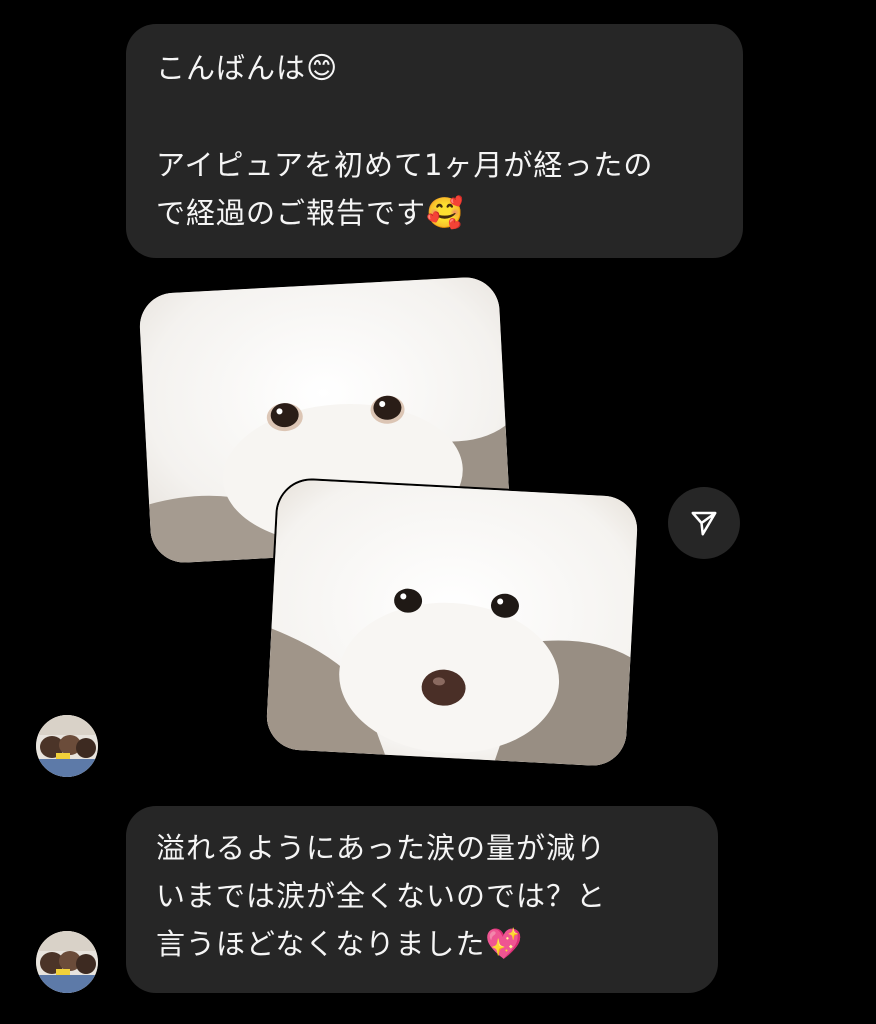  Describe the element at coordinates (405, 165) in the screenshot. I see `message-line: アイピュアを初めて1ヶ月が経ったの` at that location.